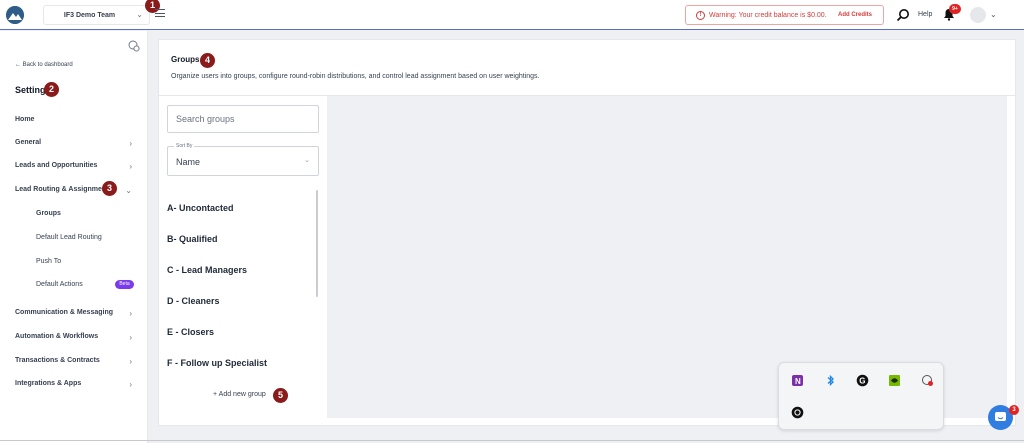  What do you see at coordinates (768, 15) in the screenshot?
I see `warning-text: Warning: Your credit balance is $0.00.` at bounding box center [768, 15].